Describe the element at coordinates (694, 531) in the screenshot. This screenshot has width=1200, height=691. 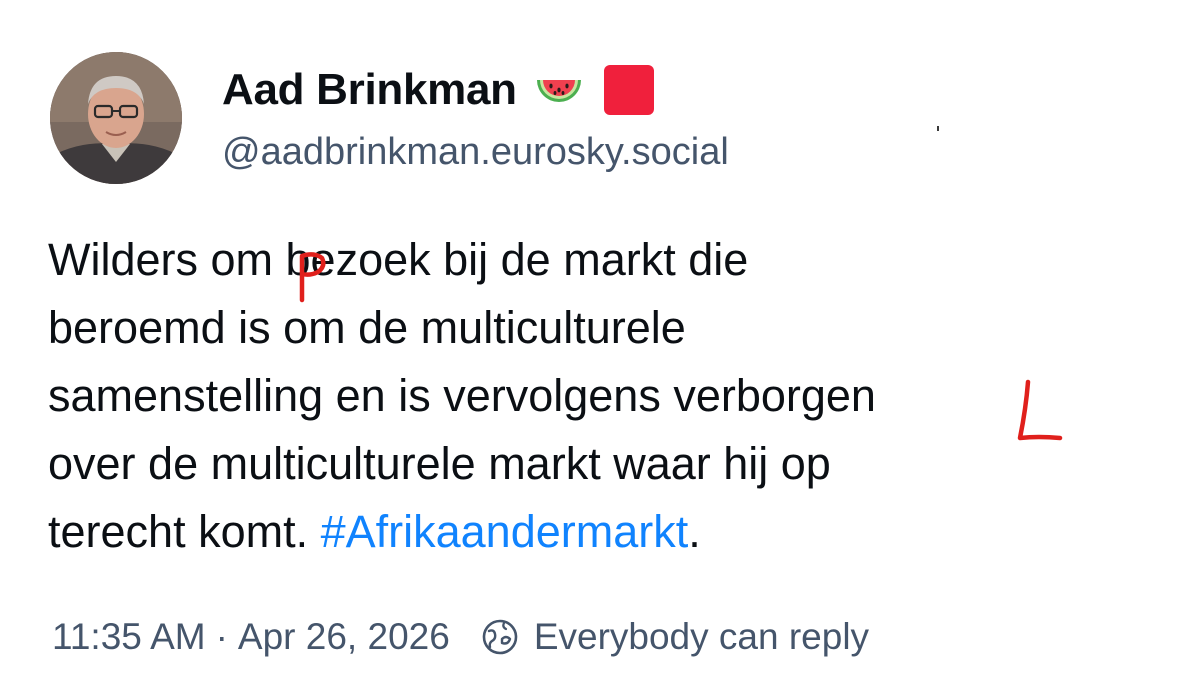
I see `trailing-punctuation: .` at that location.